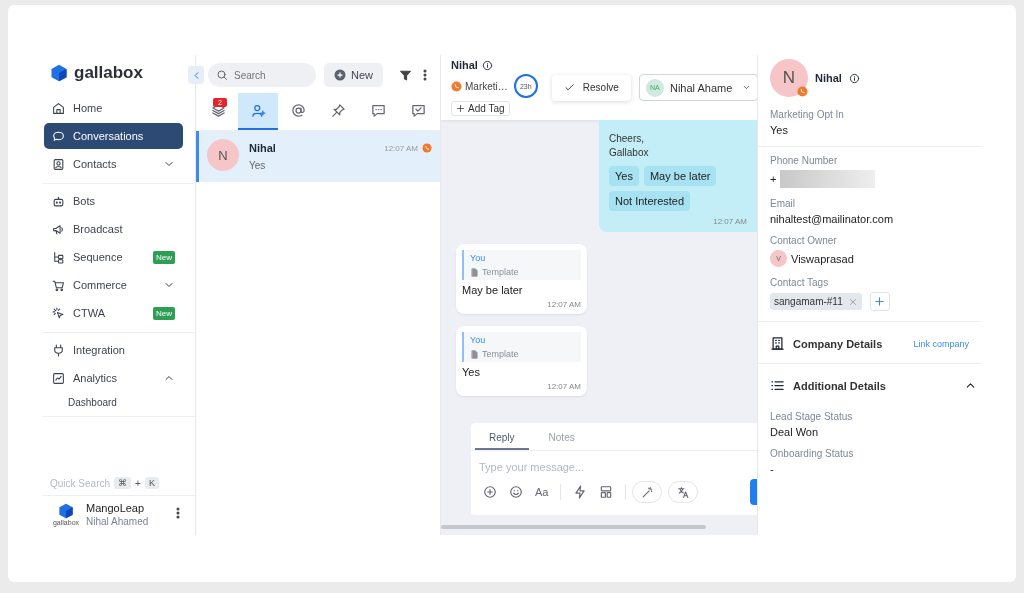 Image resolution: width=1024 pixels, height=593 pixels. I want to click on magic-wand-button, so click(647, 492).